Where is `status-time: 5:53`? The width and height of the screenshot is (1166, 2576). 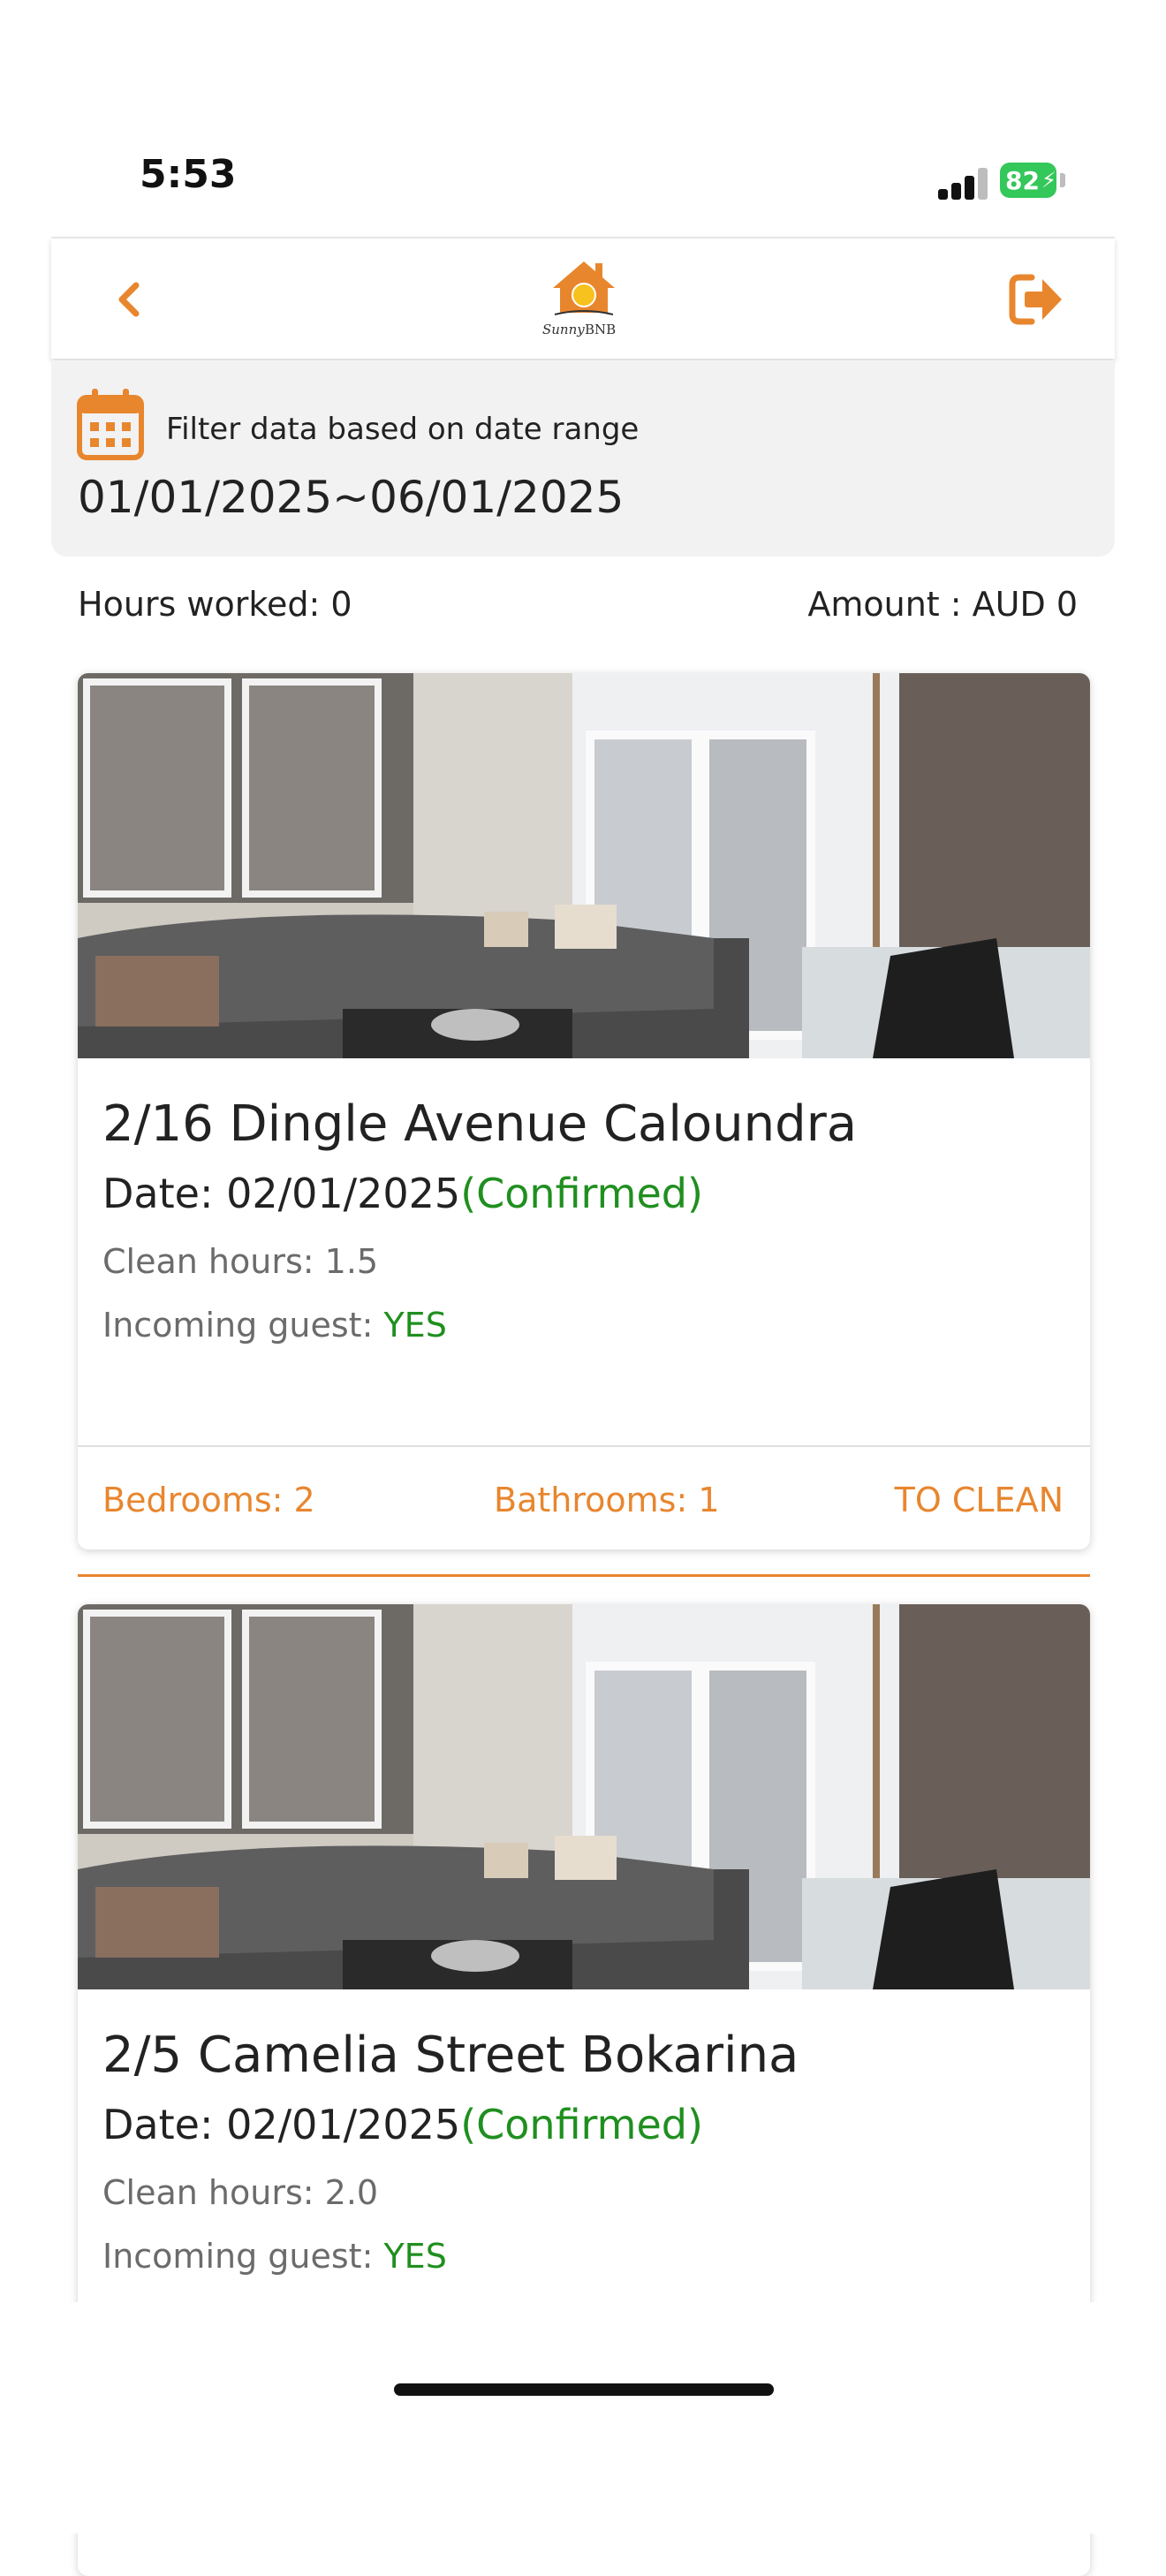 status-time: 5:53 is located at coordinates (188, 175).